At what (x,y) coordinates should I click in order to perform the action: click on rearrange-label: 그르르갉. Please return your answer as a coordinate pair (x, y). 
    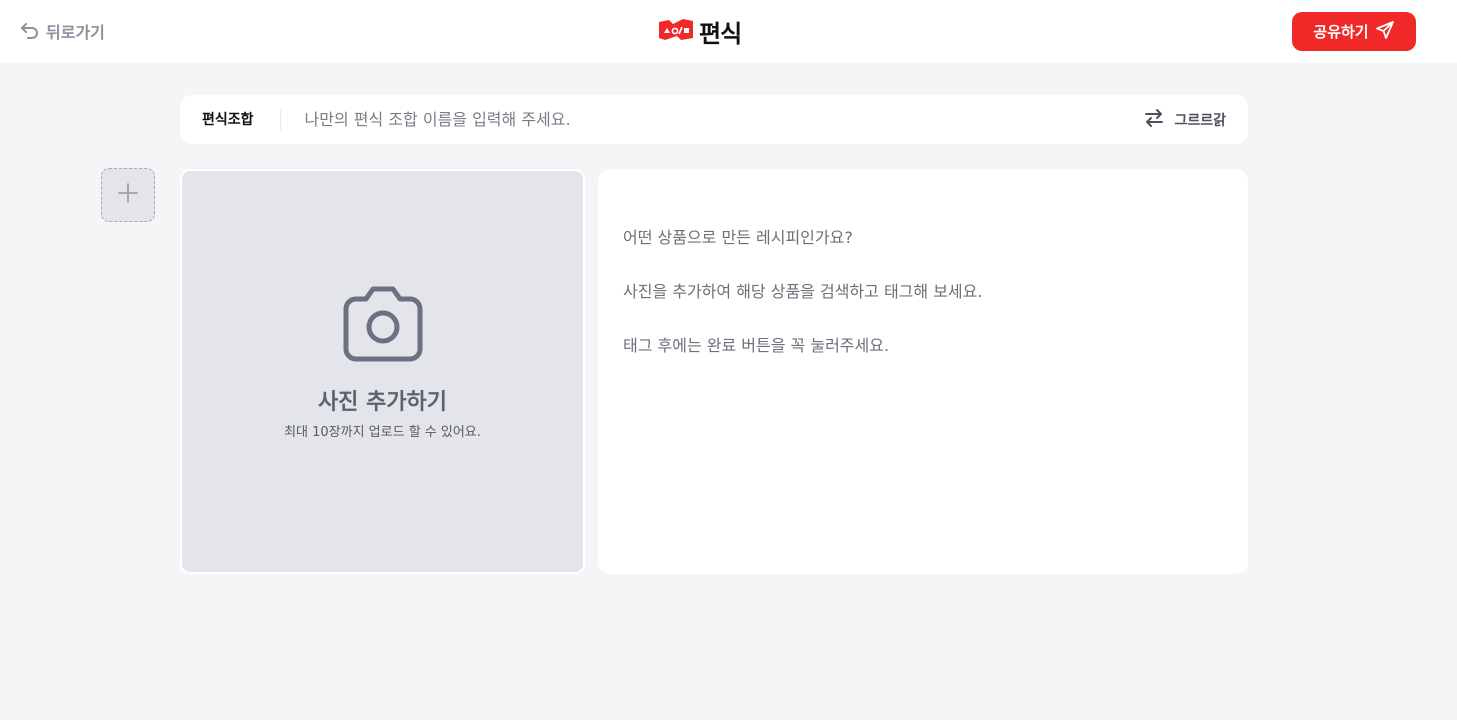
    Looking at the image, I should click on (1200, 120).